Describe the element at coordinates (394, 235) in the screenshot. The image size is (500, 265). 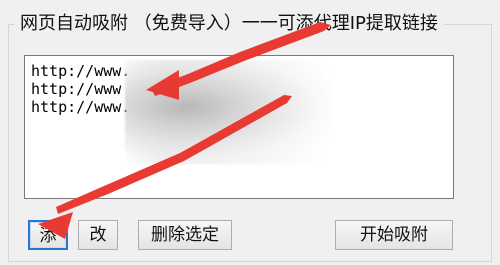
I see `start-absorb-button: 开始吸附` at that location.